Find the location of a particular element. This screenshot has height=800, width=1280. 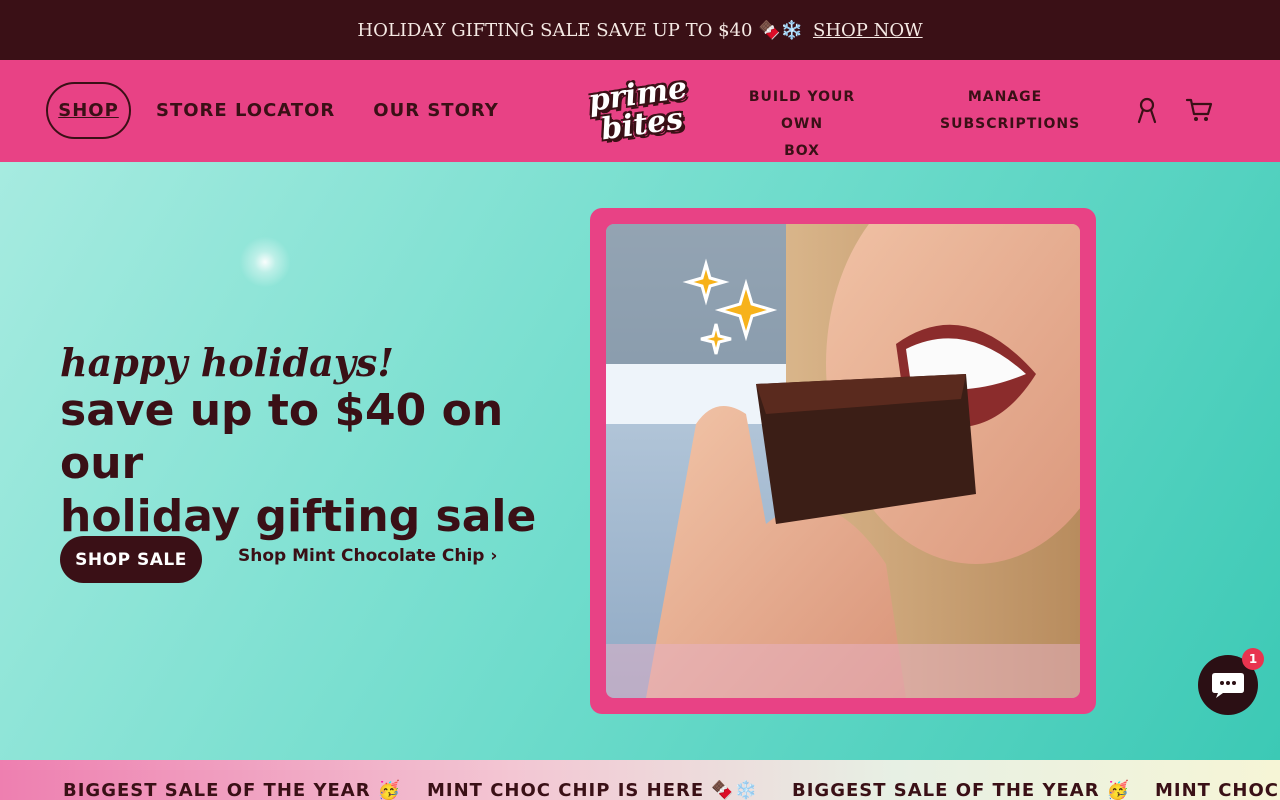

nav-manage-line2: SUBSCRIPTIONS is located at coordinates (1010, 124).